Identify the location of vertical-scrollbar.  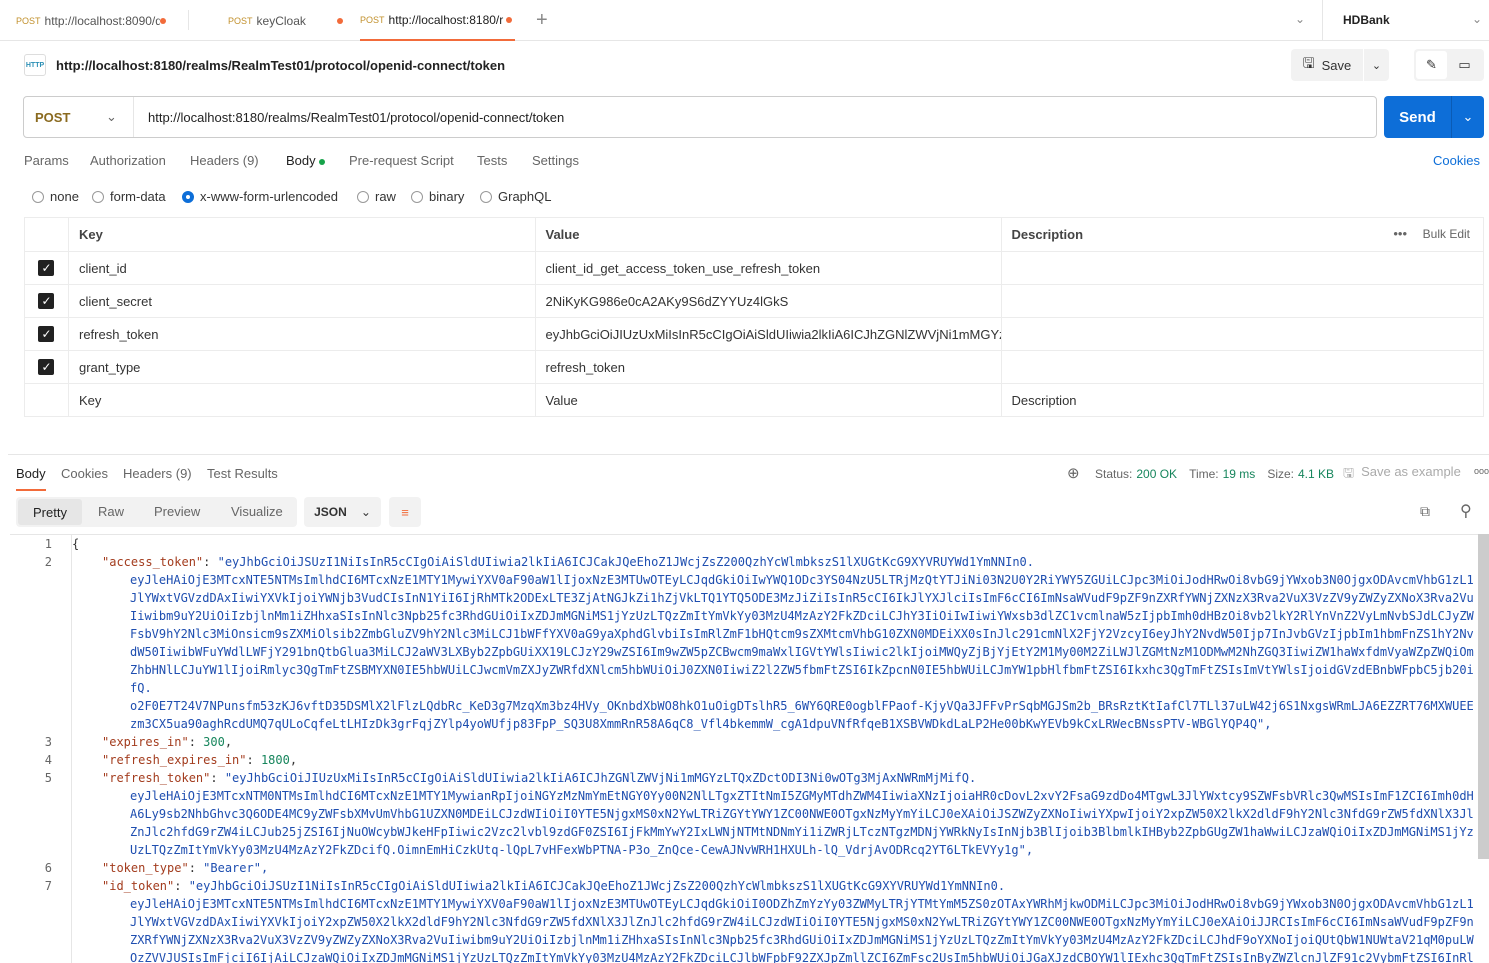
(1483, 696).